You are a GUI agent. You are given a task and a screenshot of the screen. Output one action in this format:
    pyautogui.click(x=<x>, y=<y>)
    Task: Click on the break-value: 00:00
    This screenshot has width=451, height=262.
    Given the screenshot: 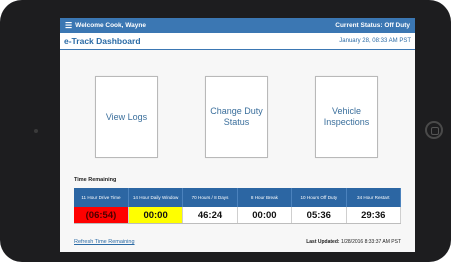 What is the action you would take?
    pyautogui.click(x=265, y=215)
    